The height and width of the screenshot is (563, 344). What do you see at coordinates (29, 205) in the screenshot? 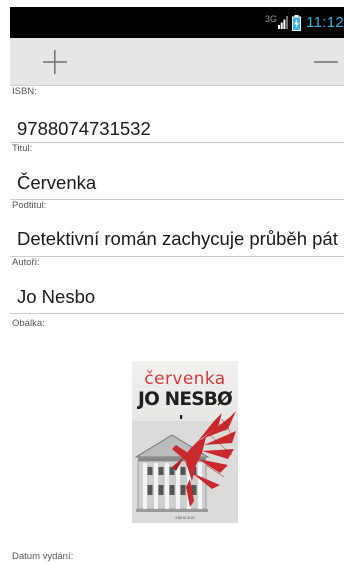
I see `subtitle-label: Podtitul:` at bounding box center [29, 205].